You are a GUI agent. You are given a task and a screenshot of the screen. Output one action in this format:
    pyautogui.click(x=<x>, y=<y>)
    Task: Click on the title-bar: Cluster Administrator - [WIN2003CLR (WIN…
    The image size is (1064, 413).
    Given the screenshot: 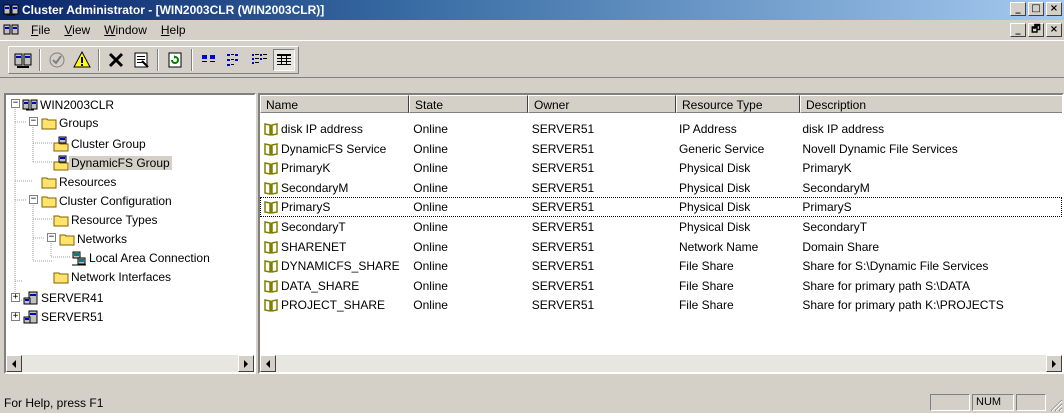 What is the action you would take?
    pyautogui.click(x=532, y=10)
    